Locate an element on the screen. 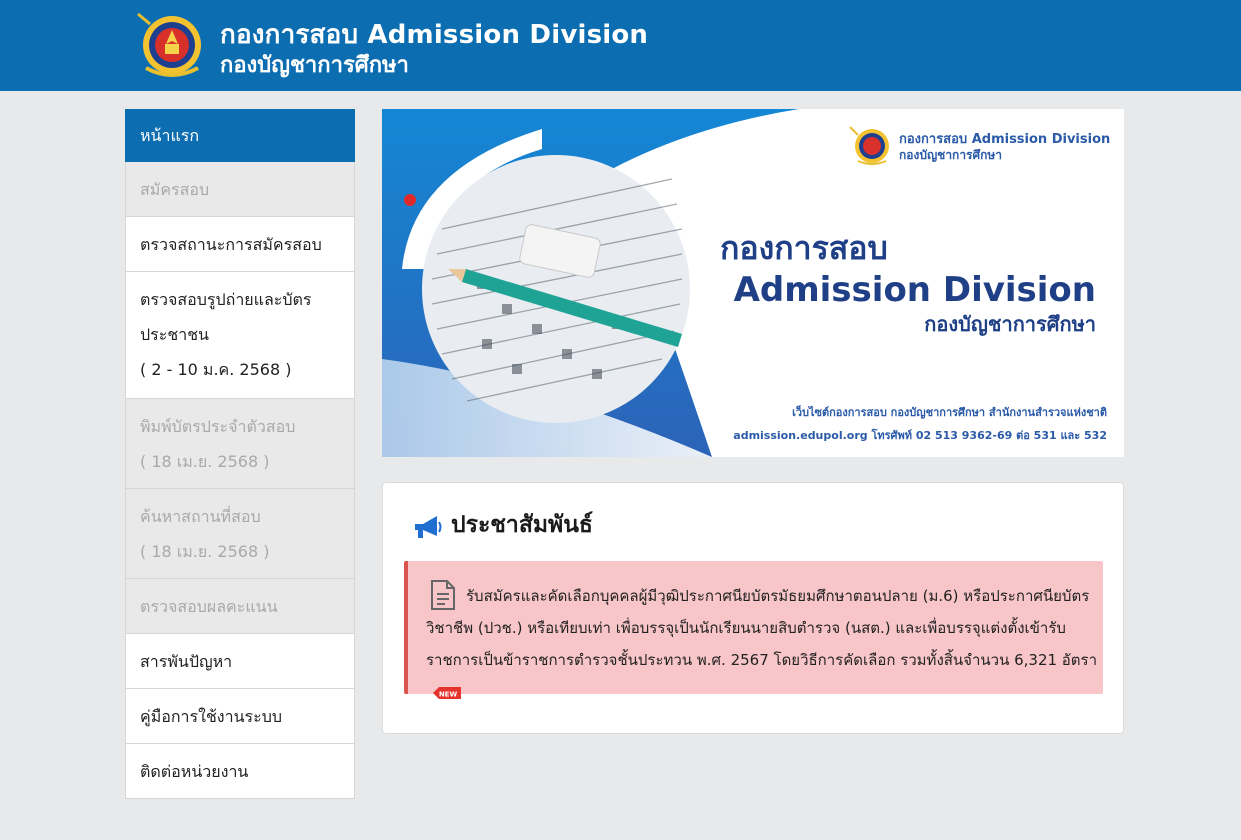  new-badge-text: NEW is located at coordinates (448, 694).